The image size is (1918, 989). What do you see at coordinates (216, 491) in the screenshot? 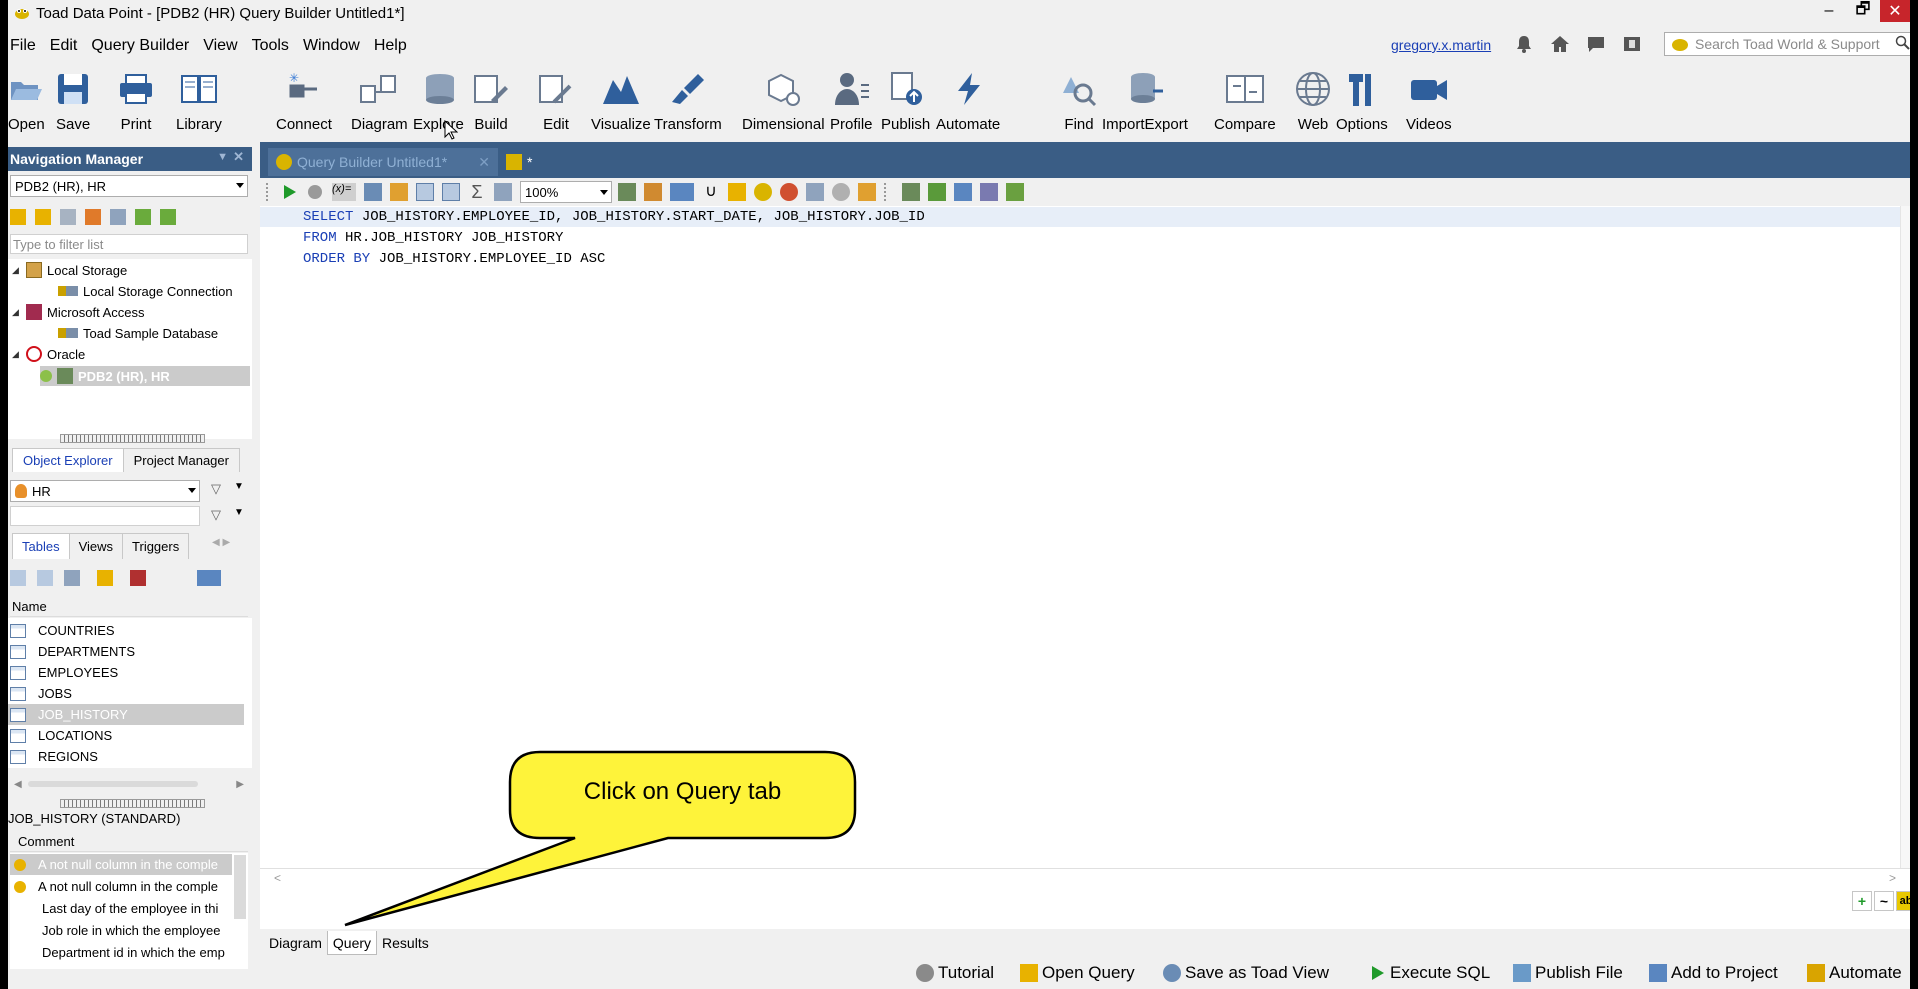
I see `schema-filter-icon: ▽` at bounding box center [216, 491].